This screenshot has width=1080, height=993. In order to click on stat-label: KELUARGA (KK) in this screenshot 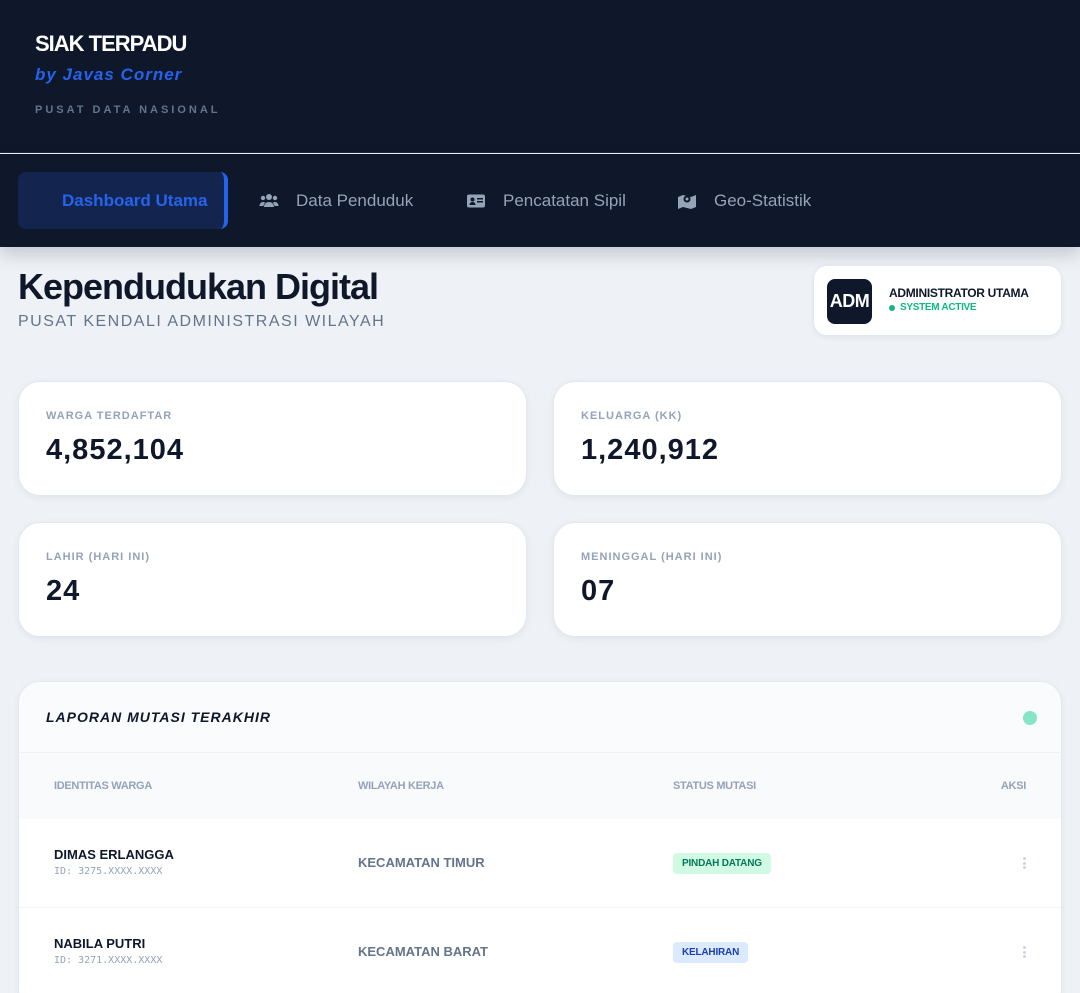, I will do `click(632, 416)`.